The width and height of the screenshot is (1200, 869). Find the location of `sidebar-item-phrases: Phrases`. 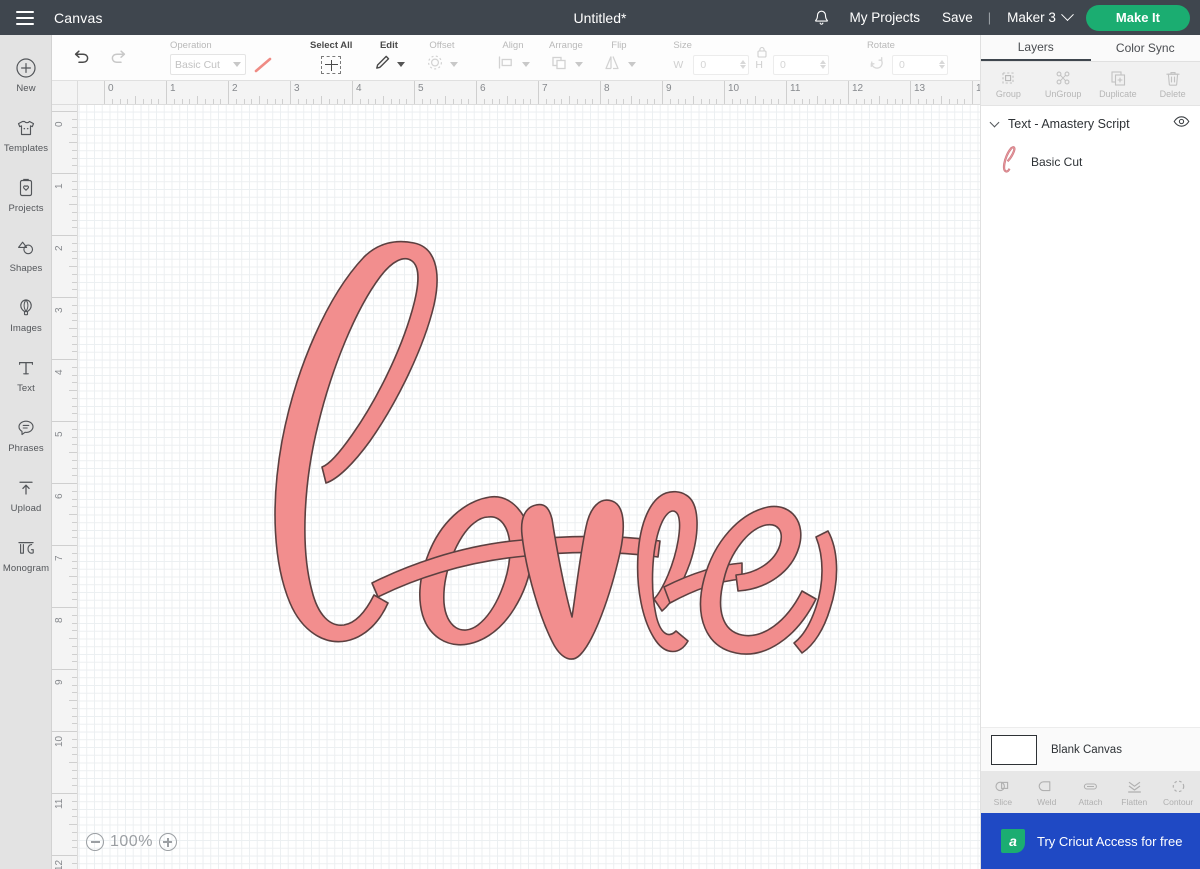

sidebar-item-phrases: Phrases is located at coordinates (26, 435).